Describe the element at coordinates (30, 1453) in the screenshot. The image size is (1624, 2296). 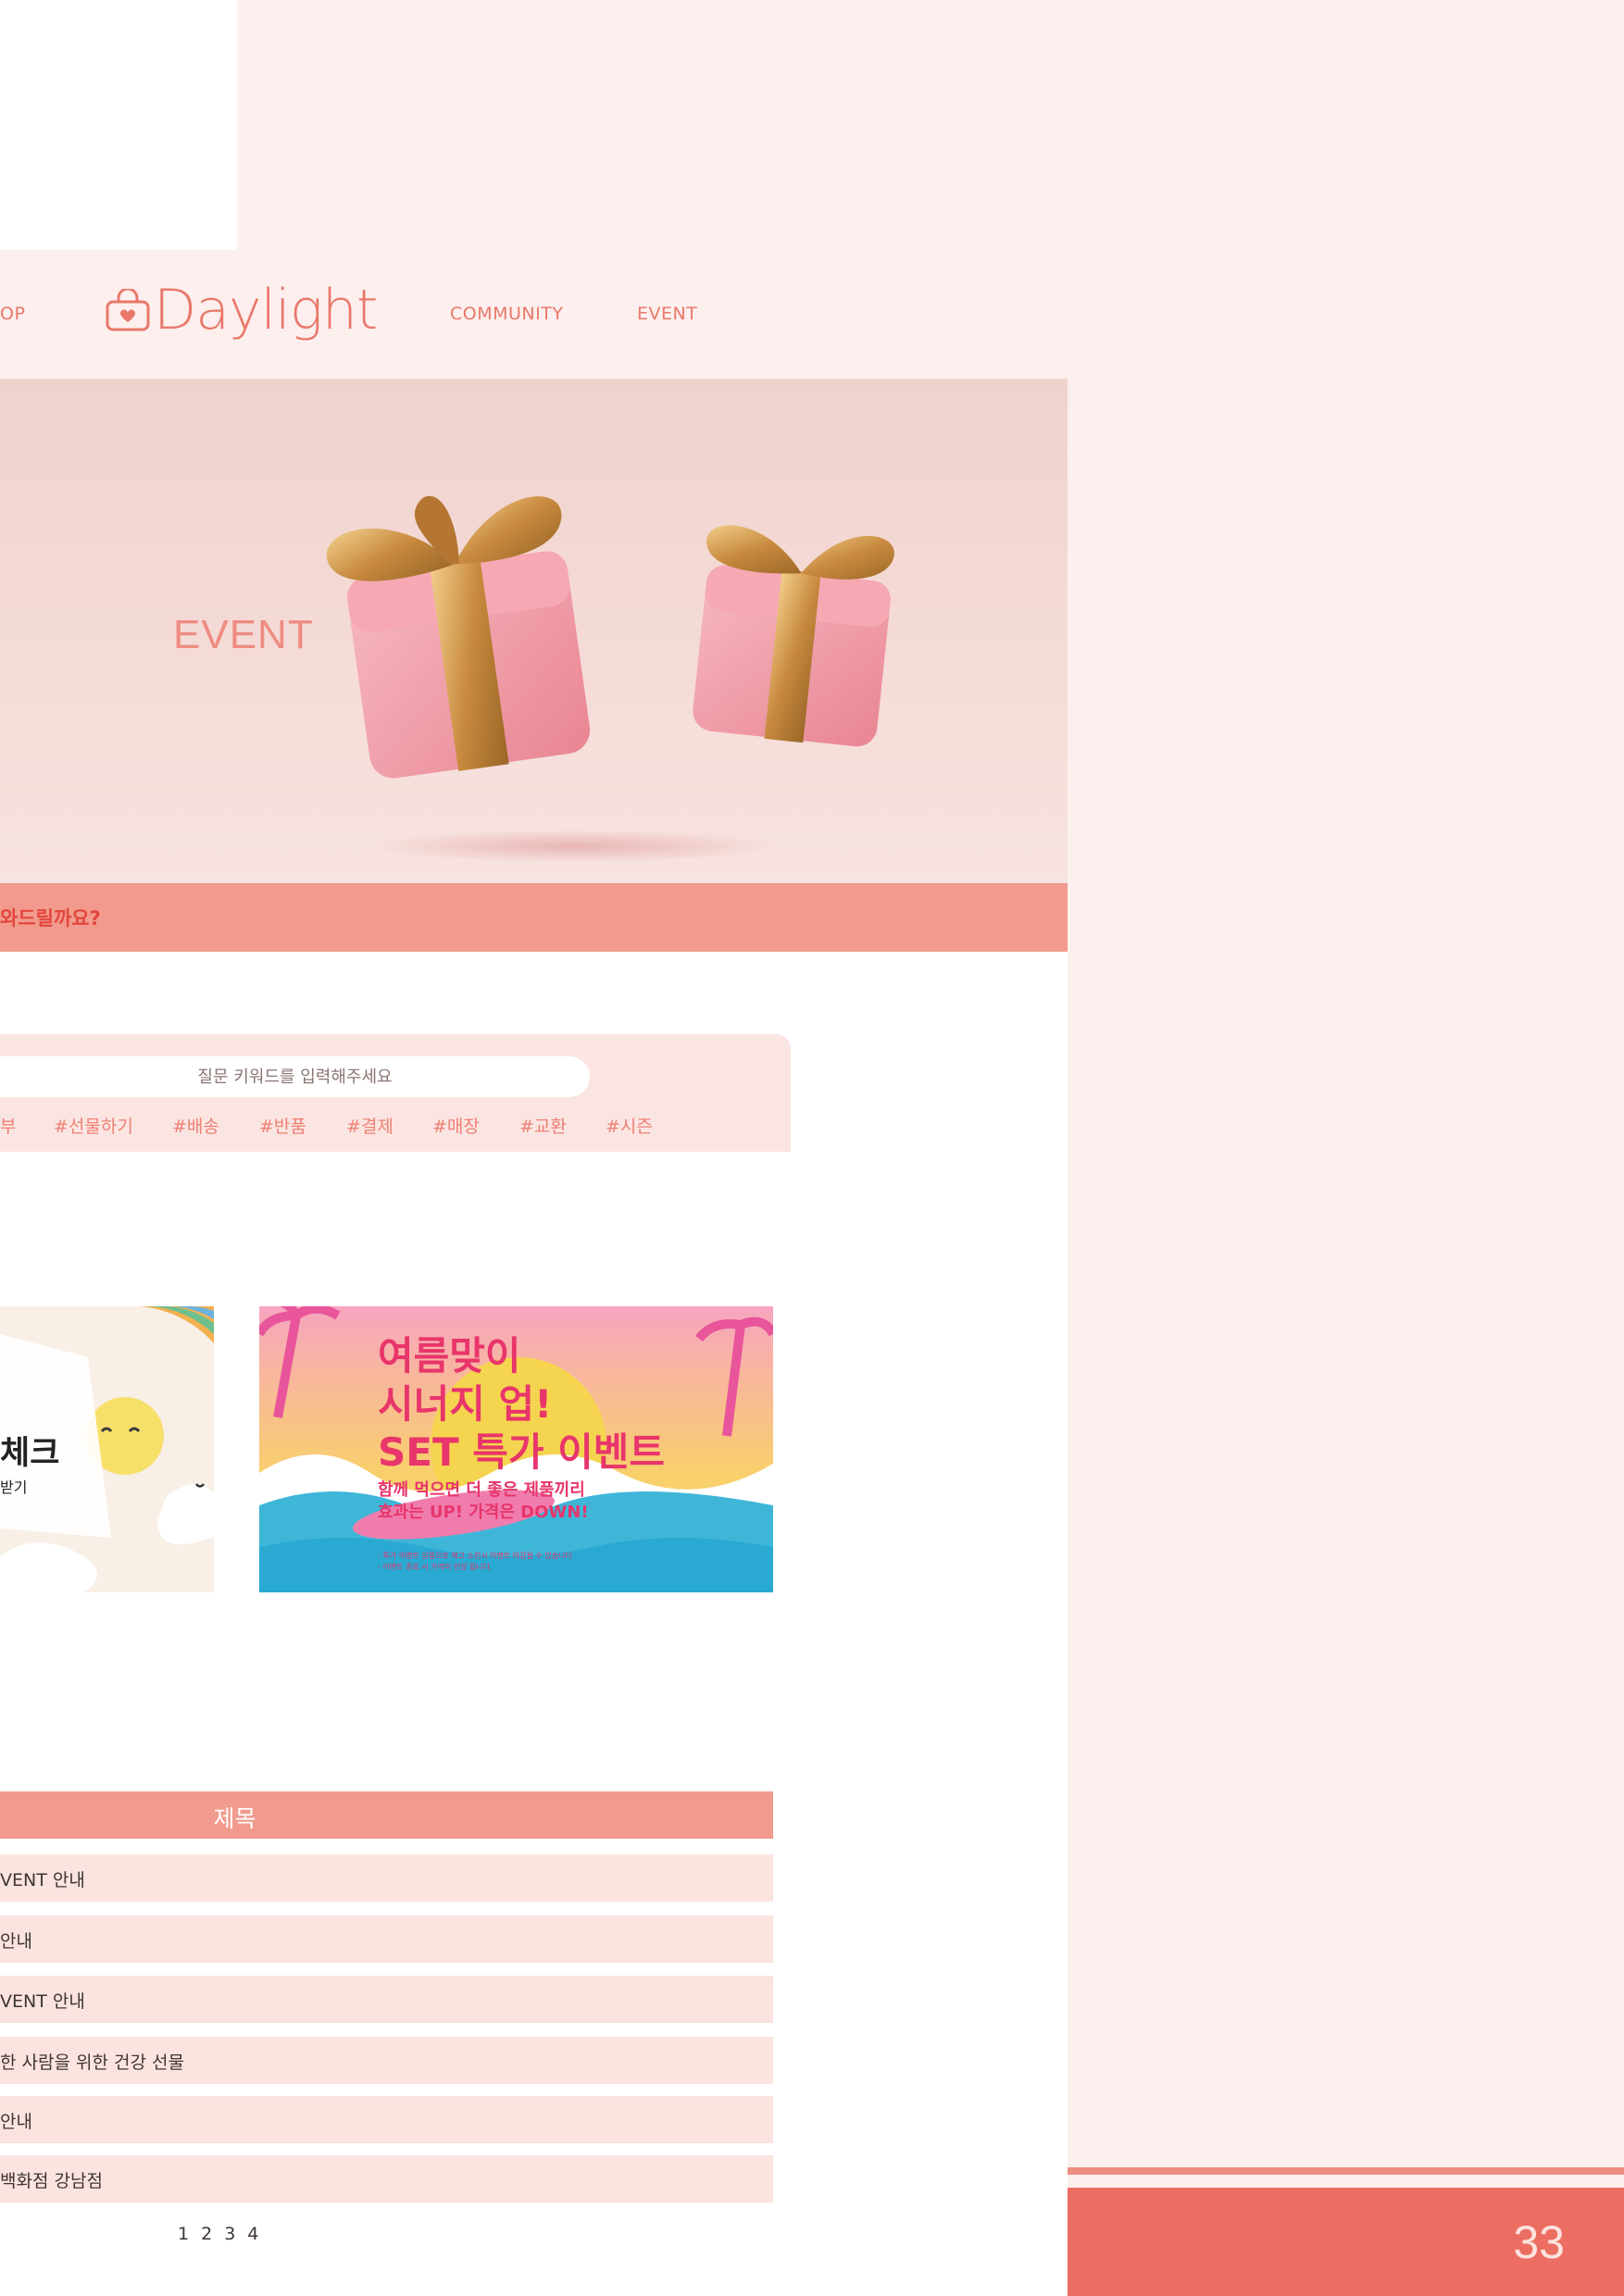
I see `banner-headline: 체크` at that location.